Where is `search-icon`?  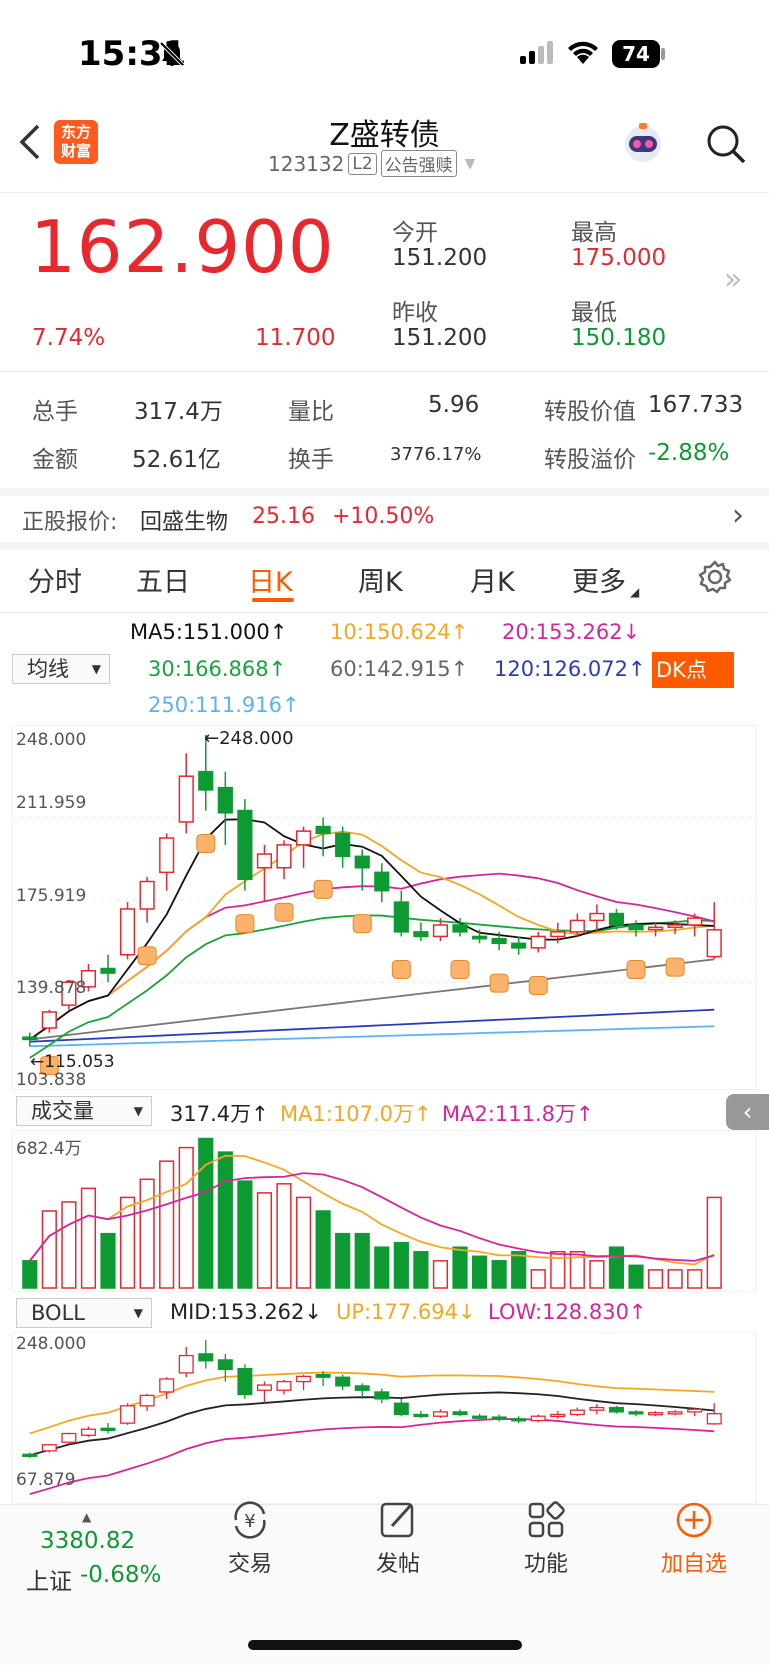
search-icon is located at coordinates (726, 144).